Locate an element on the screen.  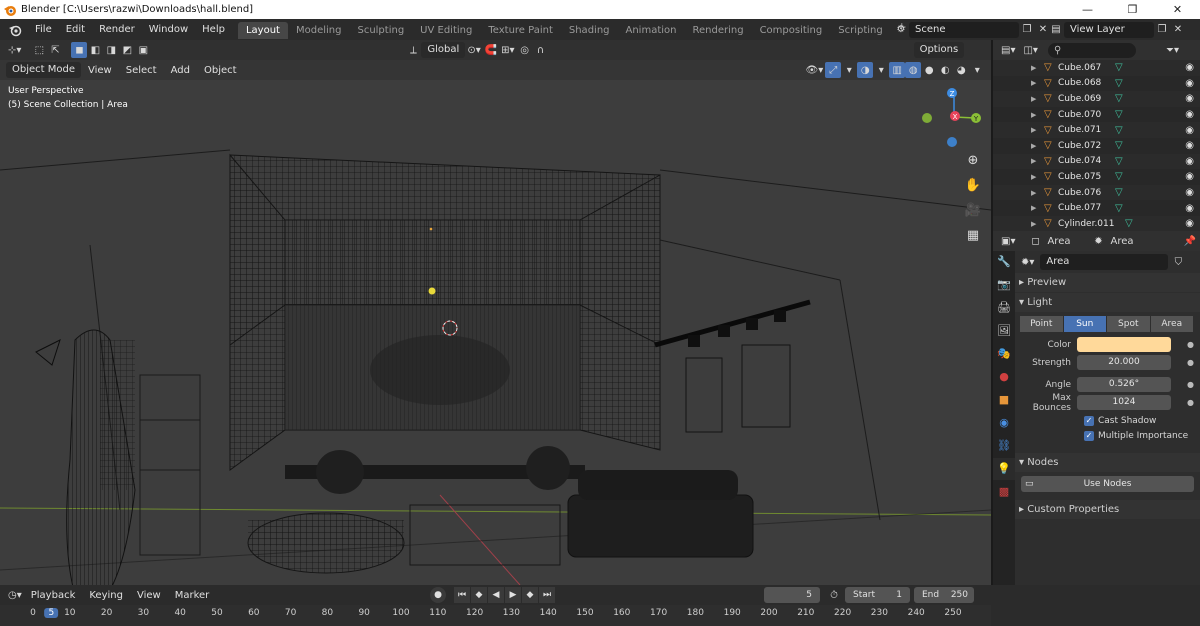
light-type-area: Area is located at coordinates (1172, 324).